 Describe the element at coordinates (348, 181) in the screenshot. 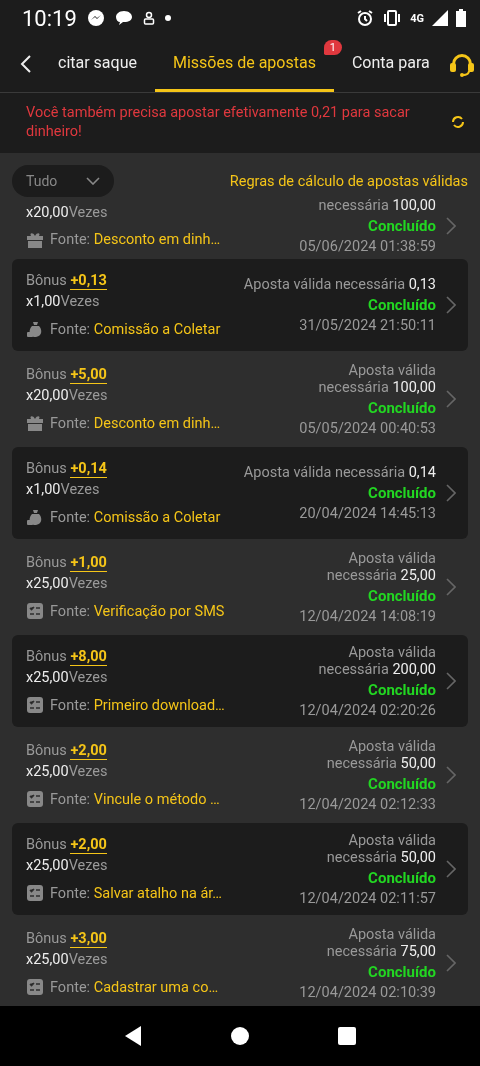

I see `rules-link: Regras de cálculo de apostas válidas` at that location.